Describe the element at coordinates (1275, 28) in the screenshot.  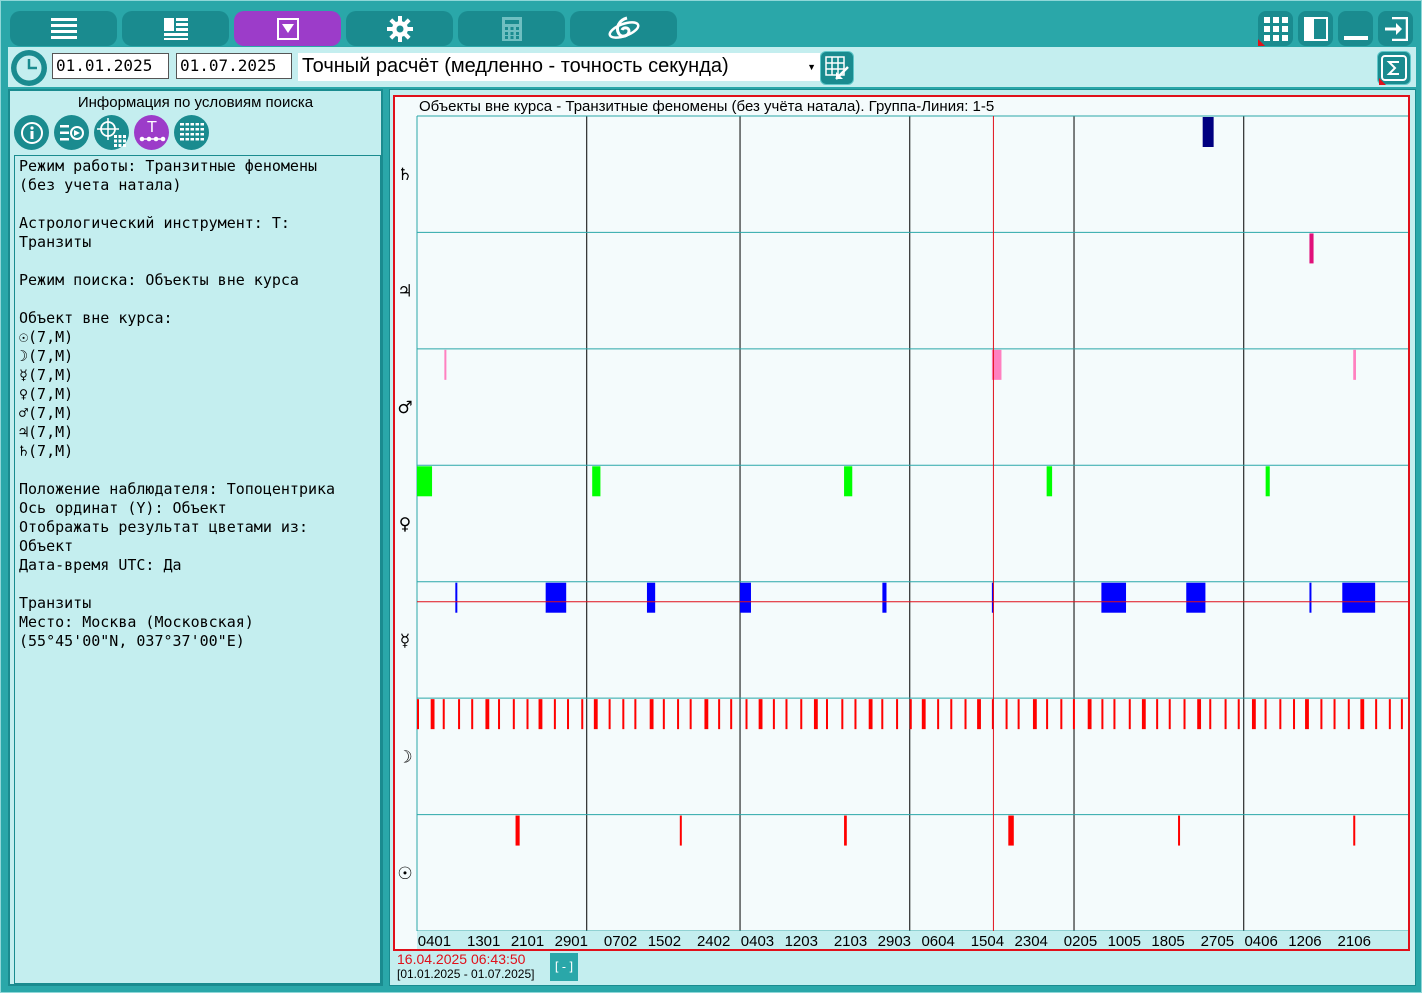
I see `grid-icon` at that location.